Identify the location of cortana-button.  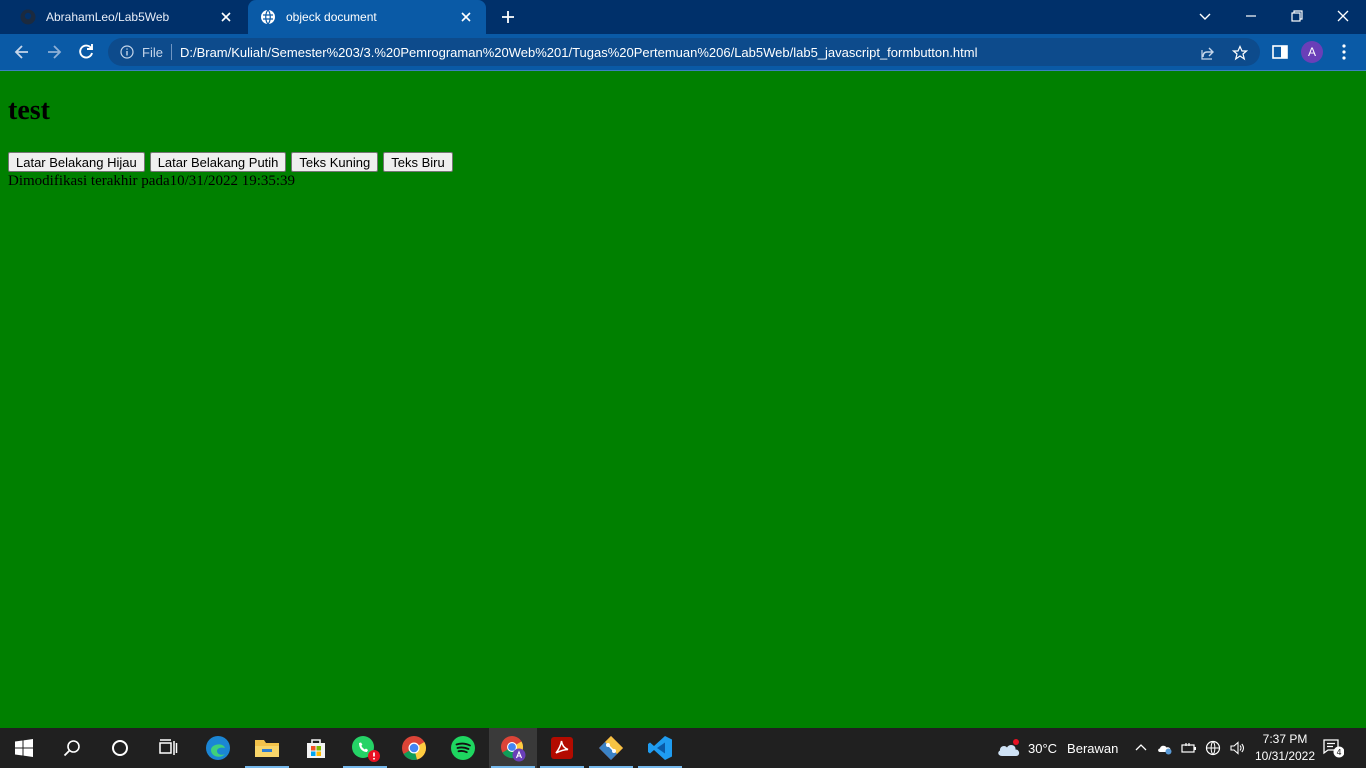
(120, 748).